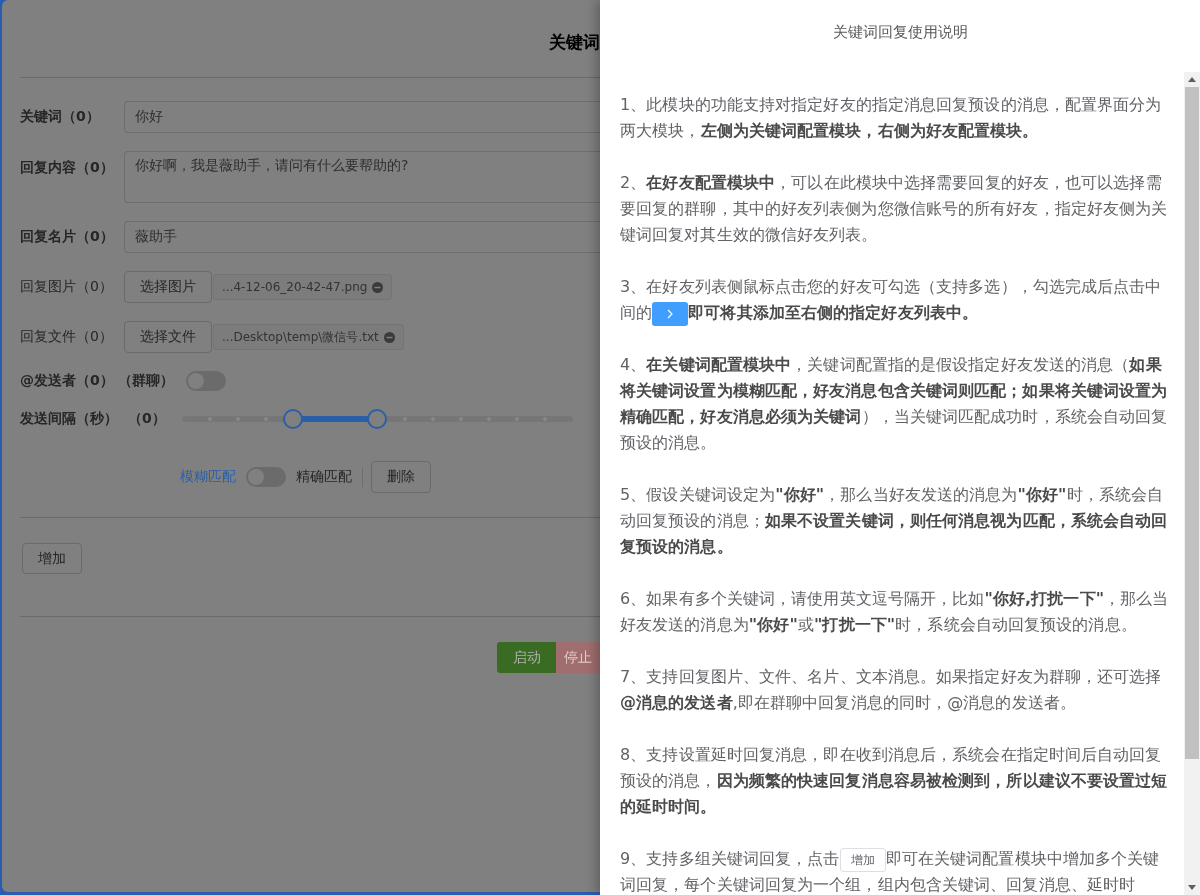 The height and width of the screenshot is (895, 1200). I want to click on instruction-text: 6、如果有多个关键词，请使用英文逗号隔开，比如"你好,打扰一下"，那么当好友发送的消息为"你好"或"打扰一下"时，系统会自动回复预设的消息。, so click(894, 611).